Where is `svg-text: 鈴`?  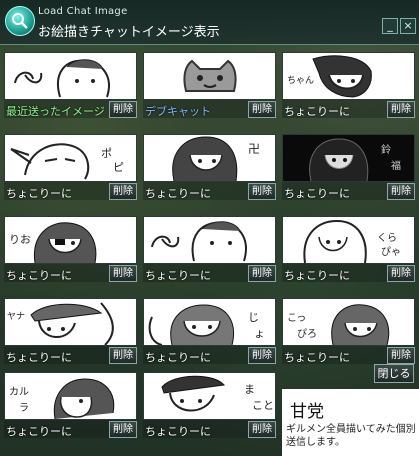
svg-text: 鈴 is located at coordinates (386, 149).